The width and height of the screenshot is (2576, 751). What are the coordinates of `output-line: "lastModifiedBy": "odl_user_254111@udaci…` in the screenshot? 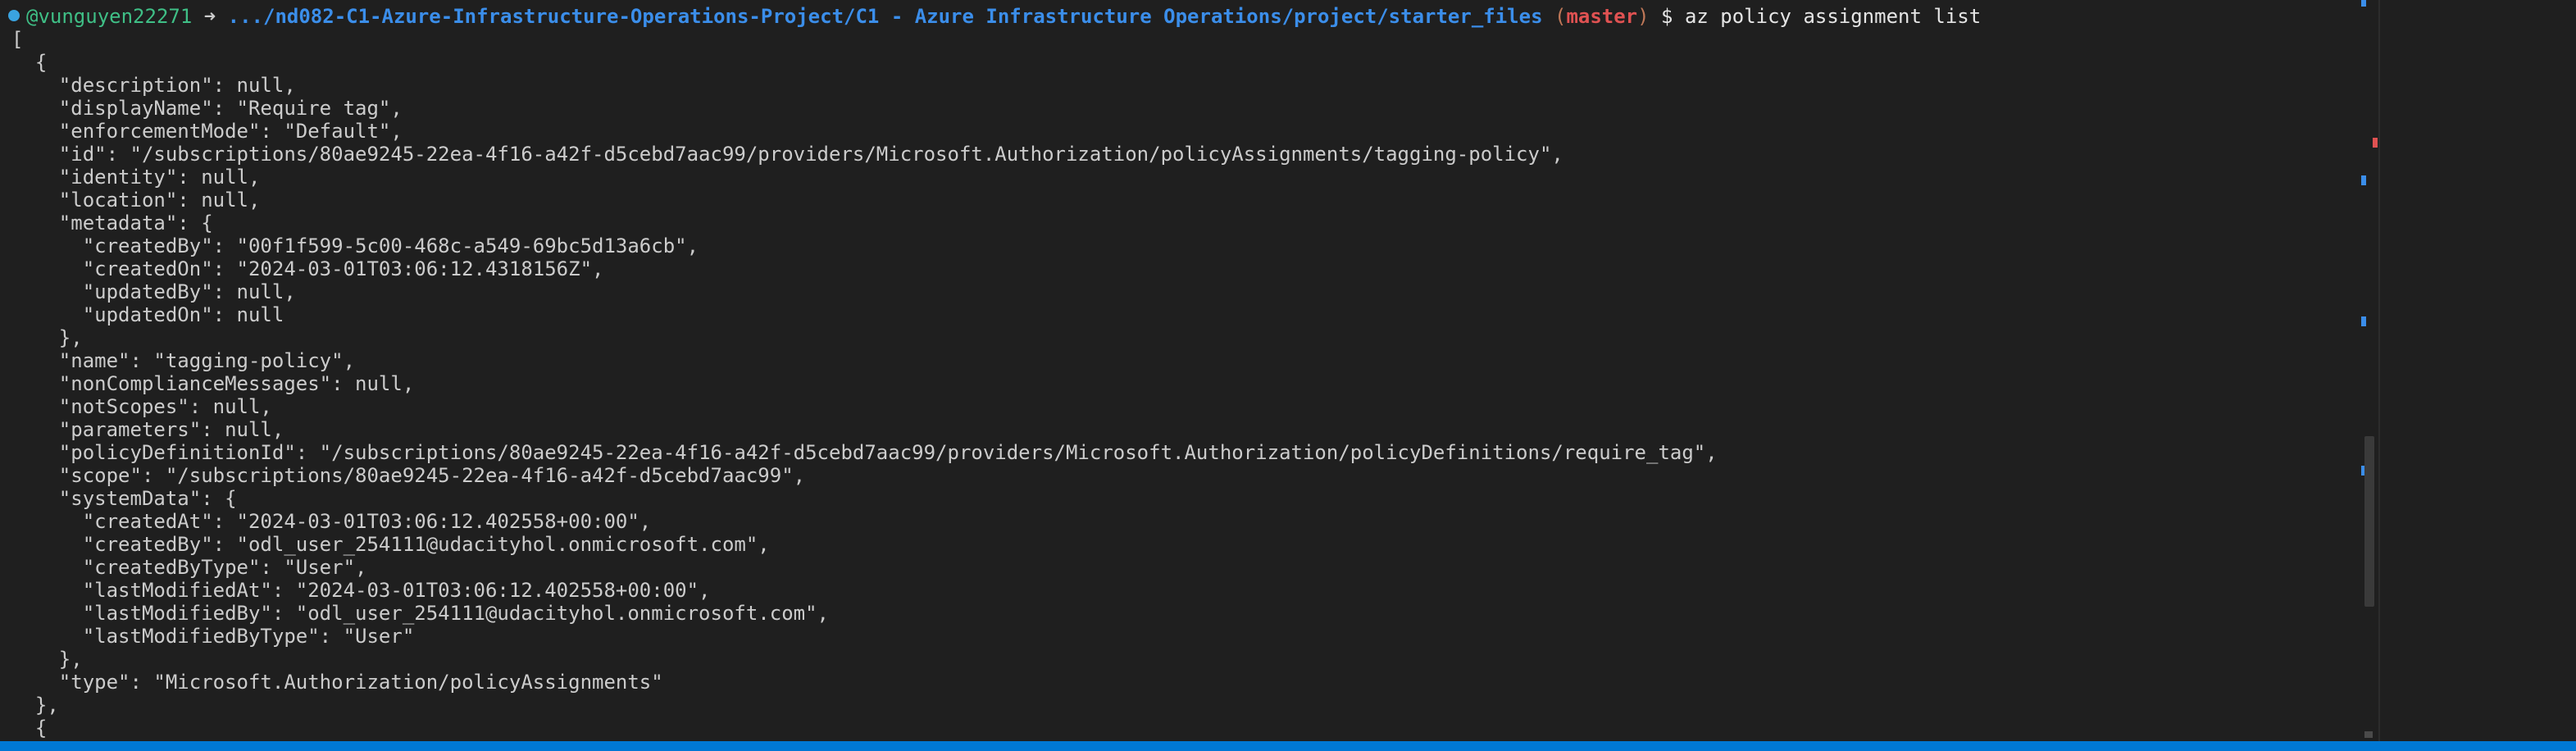 It's located at (420, 613).